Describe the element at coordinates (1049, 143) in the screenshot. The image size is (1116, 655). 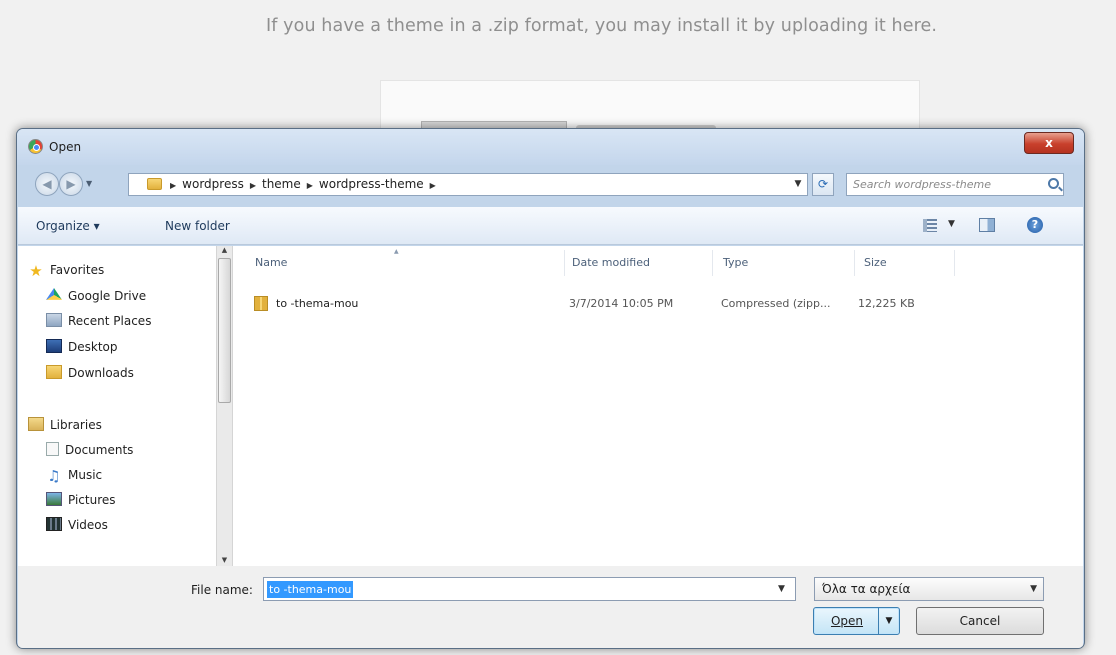
I see `close-button: x` at that location.